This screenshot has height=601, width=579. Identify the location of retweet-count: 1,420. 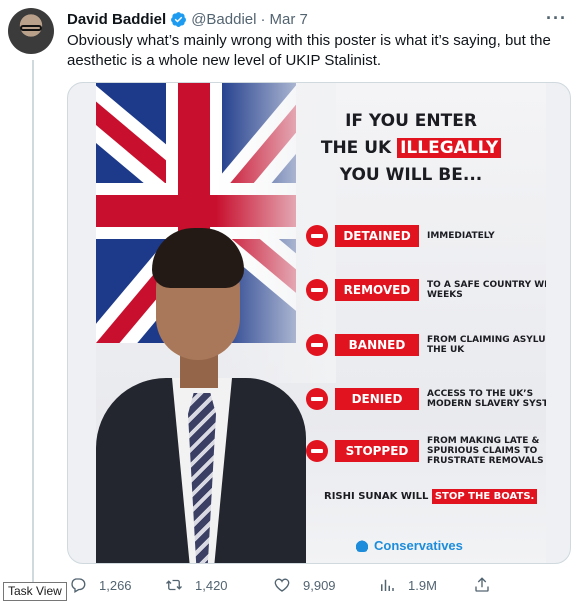
(211, 585).